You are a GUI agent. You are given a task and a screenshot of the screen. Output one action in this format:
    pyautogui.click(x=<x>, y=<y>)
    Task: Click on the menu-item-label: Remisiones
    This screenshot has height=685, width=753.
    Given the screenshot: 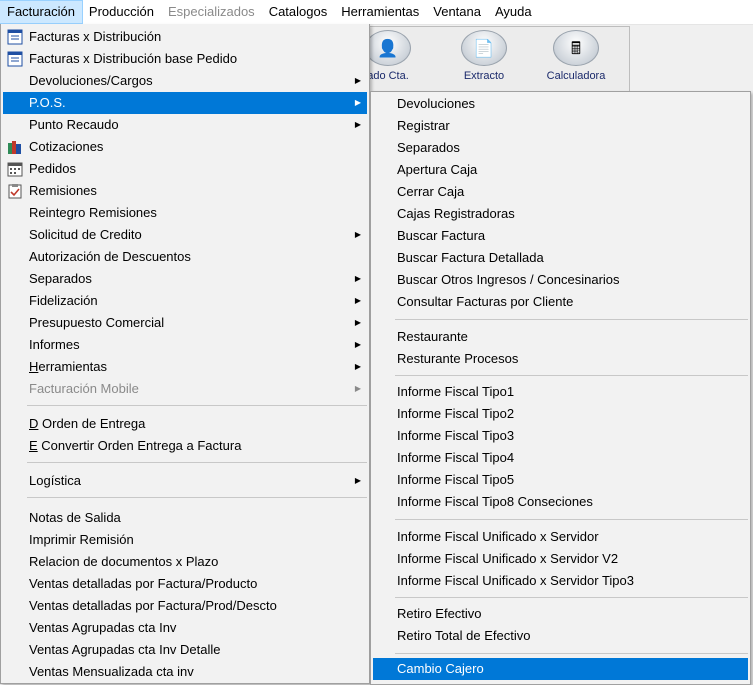 What is the action you would take?
    pyautogui.click(x=63, y=190)
    